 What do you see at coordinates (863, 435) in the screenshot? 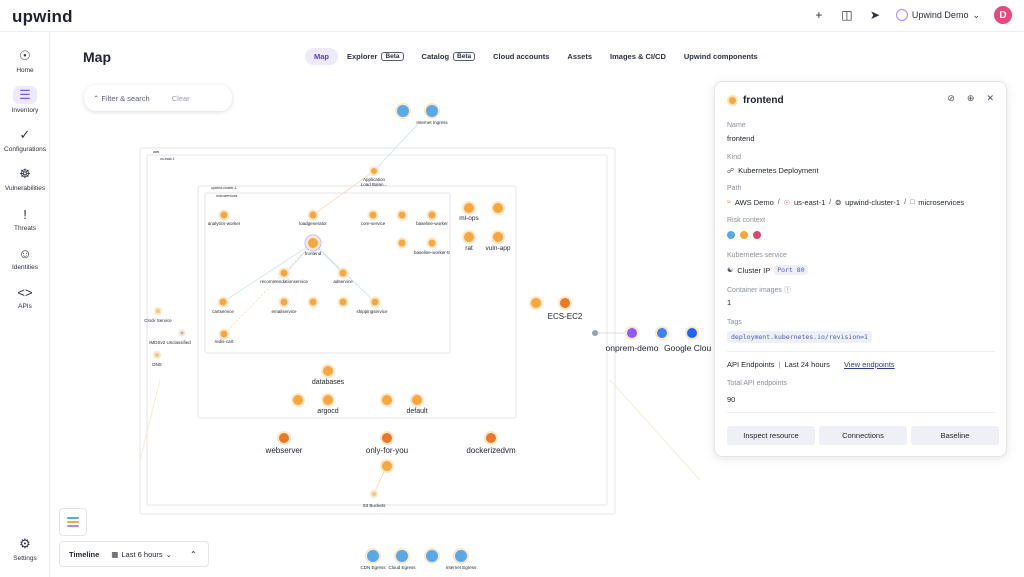
I see `connections-button: Connections` at bounding box center [863, 435].